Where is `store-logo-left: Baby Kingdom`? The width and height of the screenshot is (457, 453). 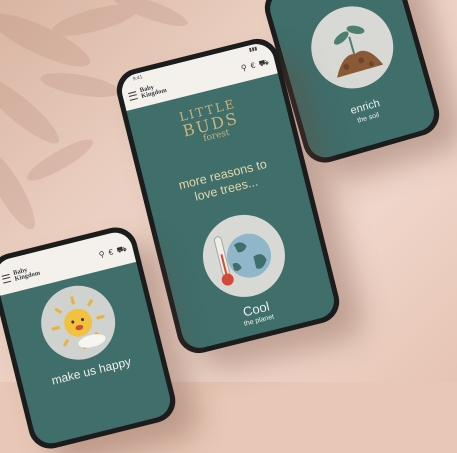
store-logo-left: Baby Kingdom is located at coordinates (26, 274).